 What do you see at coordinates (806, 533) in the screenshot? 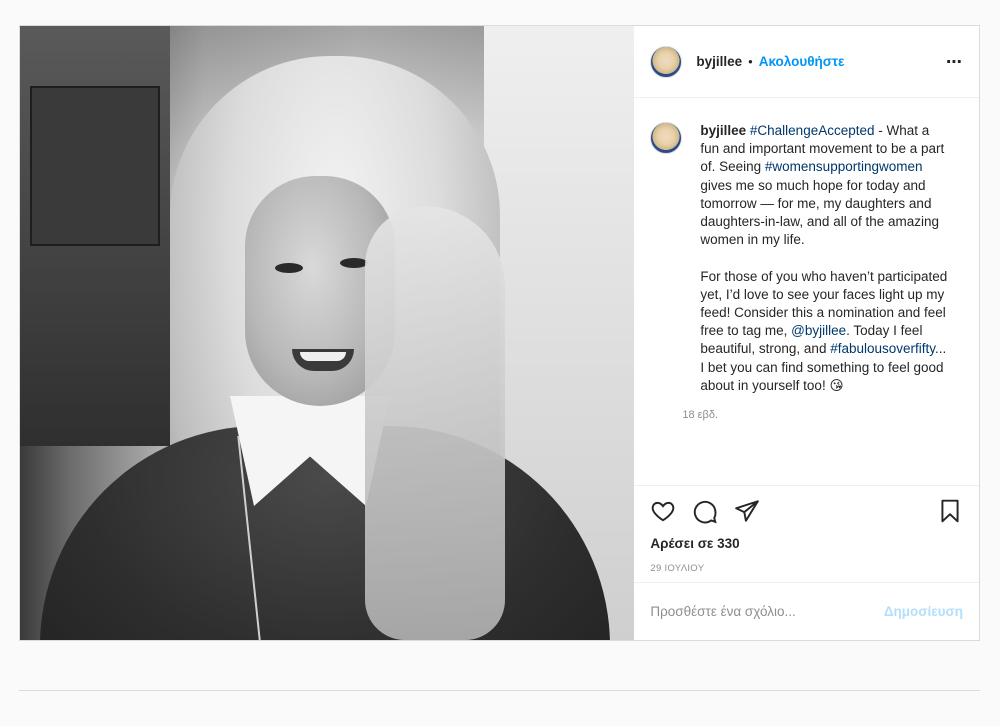
I see `actions-bar: Αρέσει σε 330 29 ΙΟΥΛΙΟΥ` at bounding box center [806, 533].